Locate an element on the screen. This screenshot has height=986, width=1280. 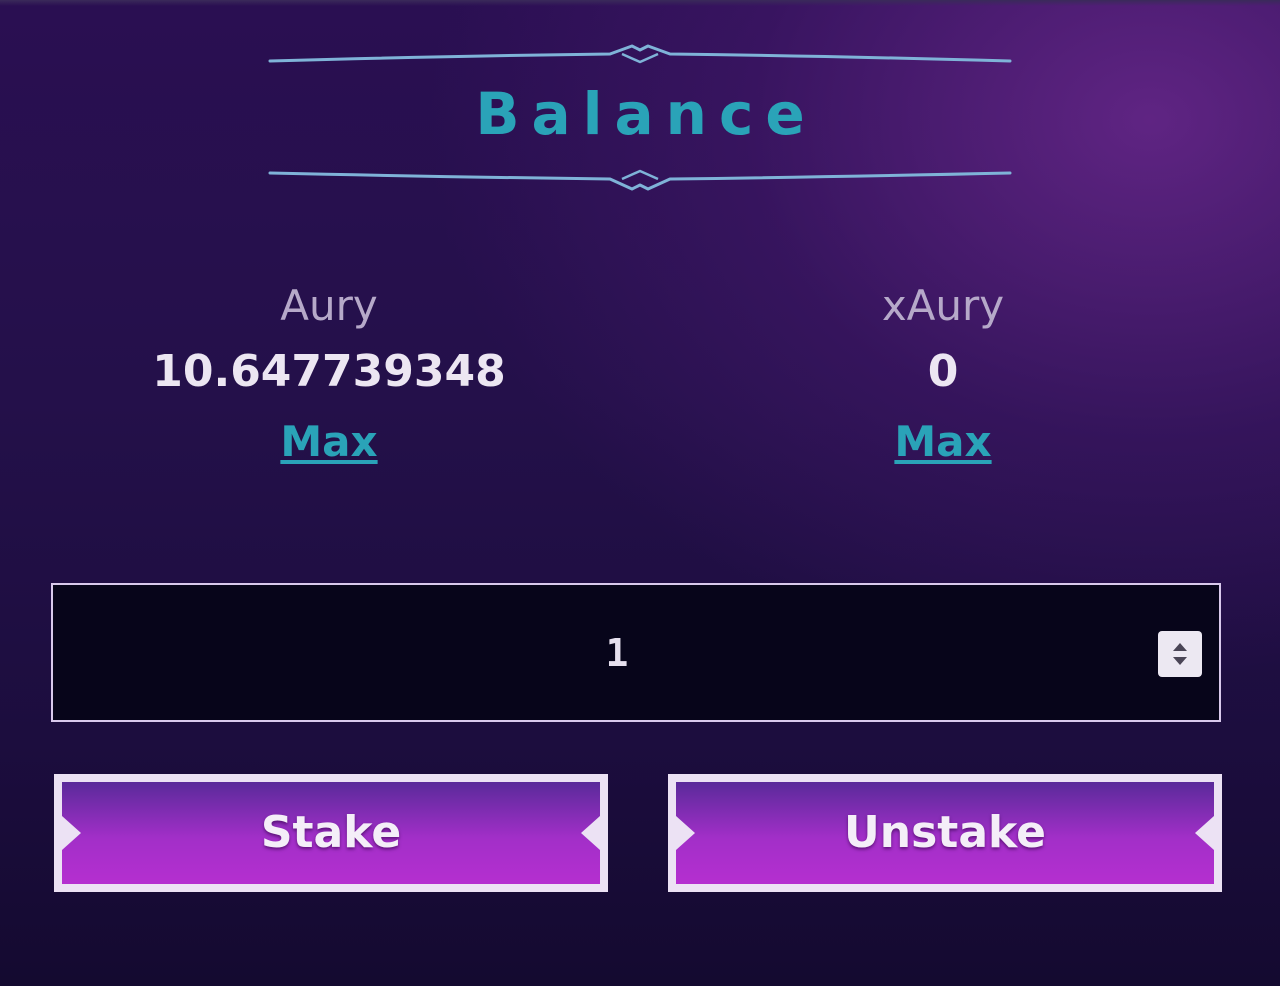
page-title: Balance is located at coordinates (646, 114).